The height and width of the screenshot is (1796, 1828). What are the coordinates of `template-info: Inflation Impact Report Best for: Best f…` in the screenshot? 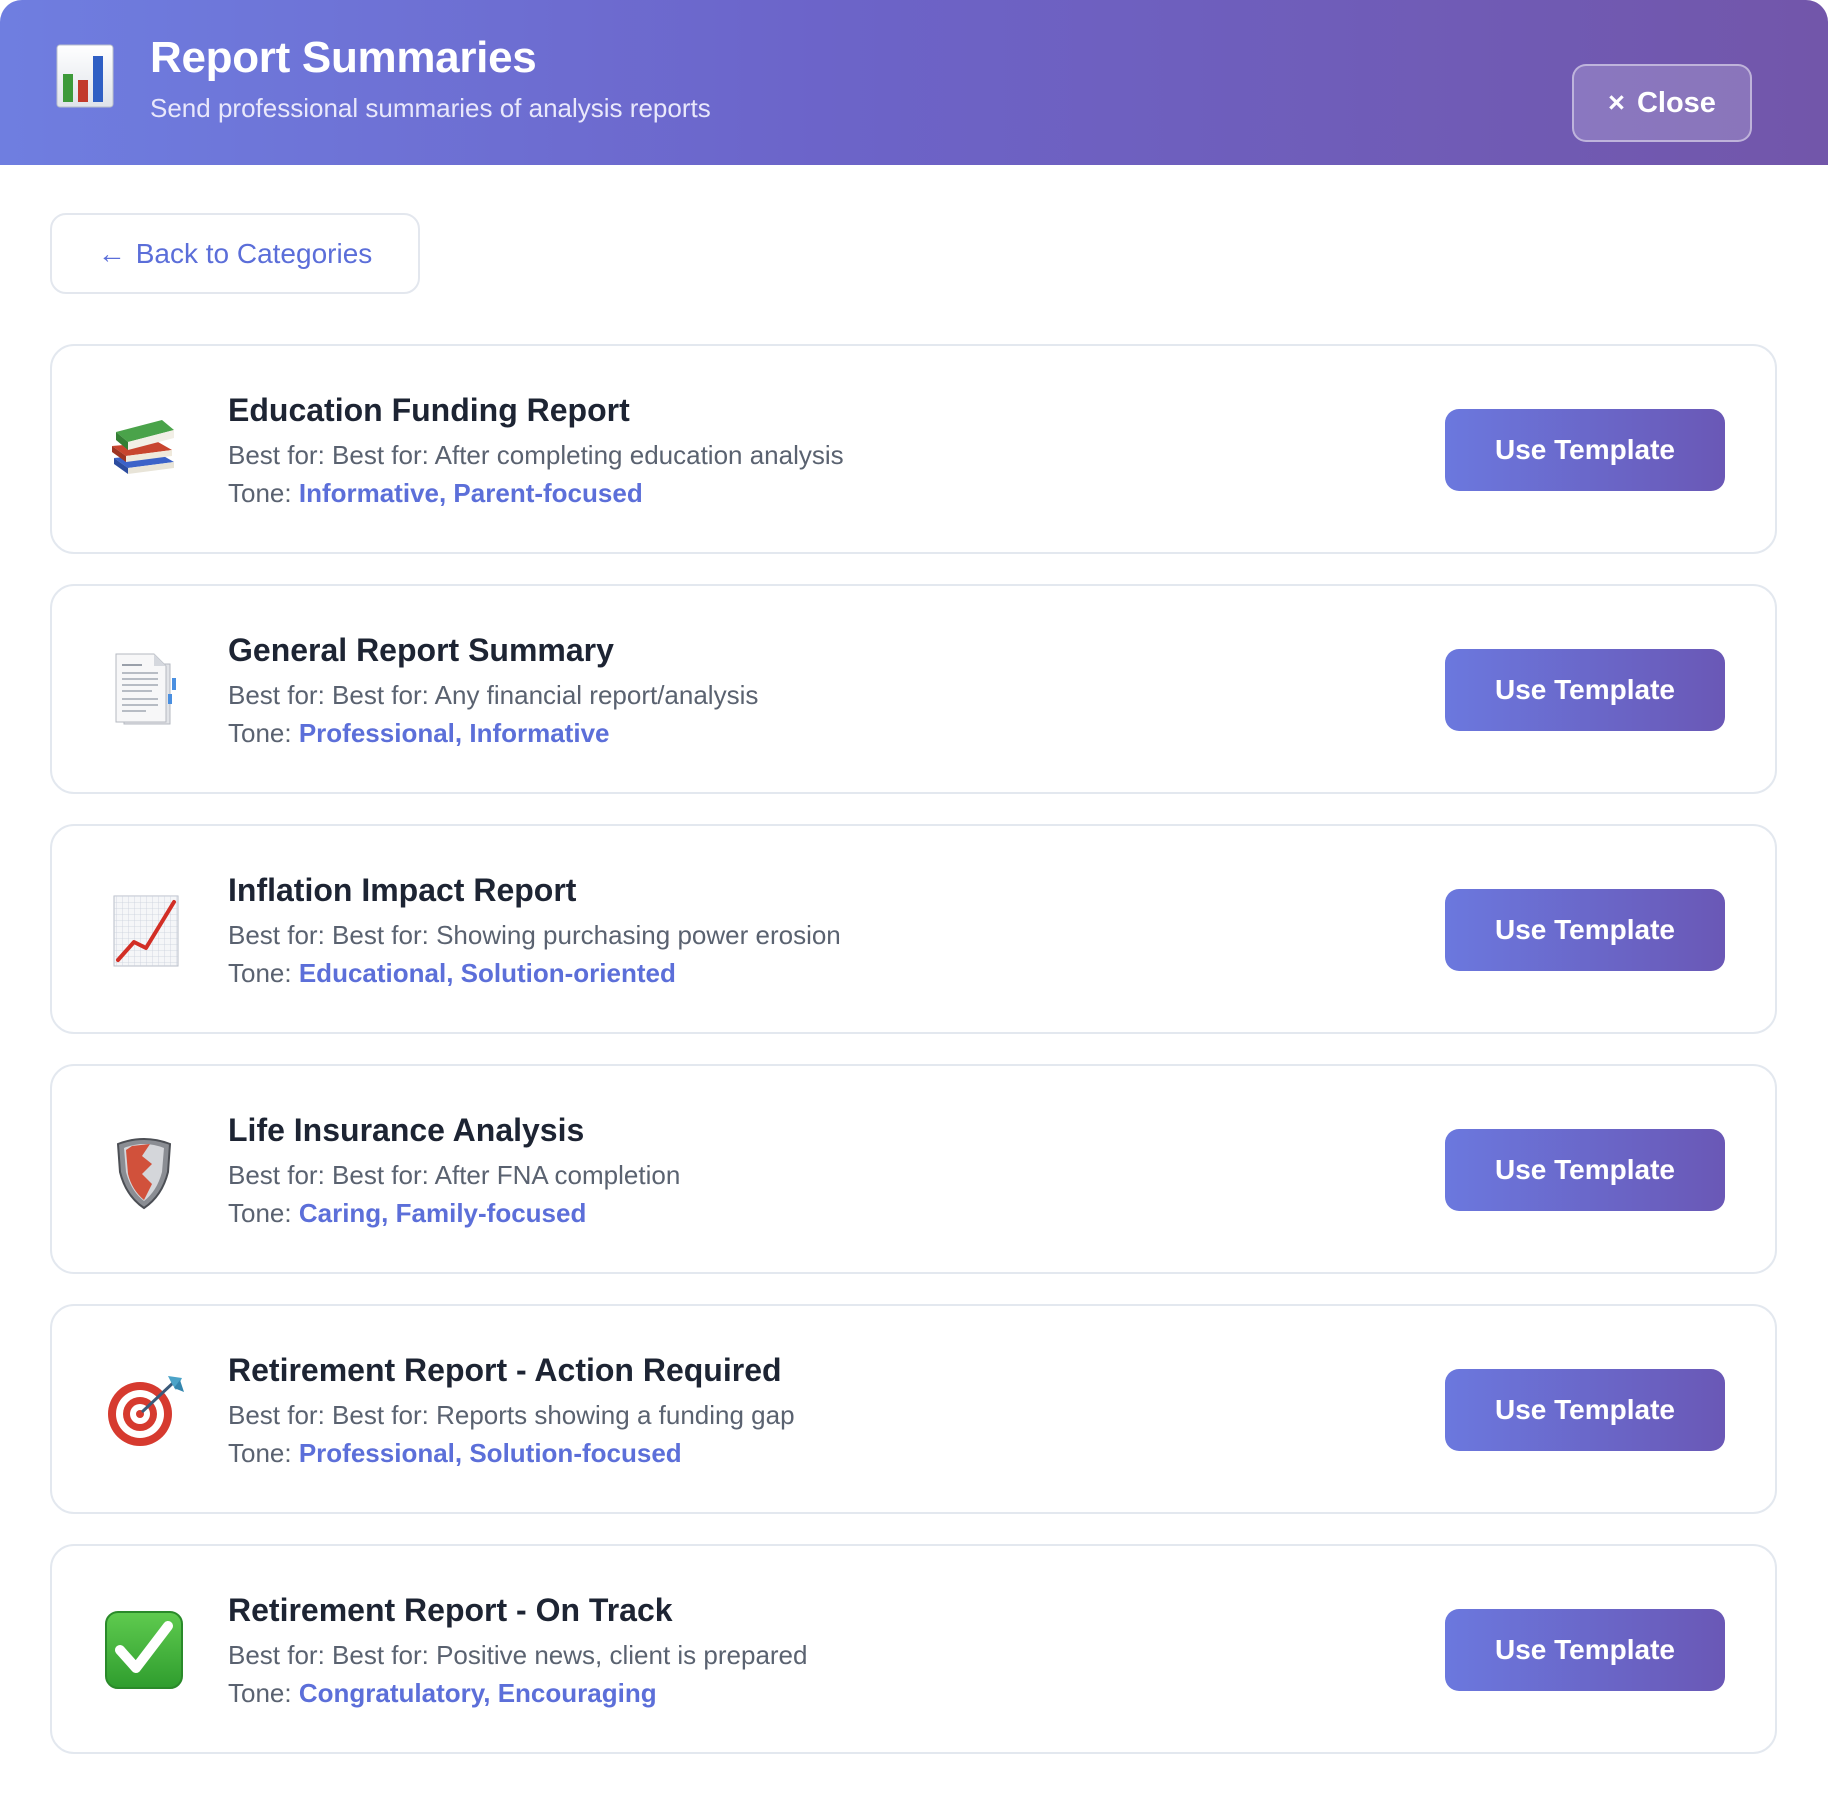 It's located at (534, 930).